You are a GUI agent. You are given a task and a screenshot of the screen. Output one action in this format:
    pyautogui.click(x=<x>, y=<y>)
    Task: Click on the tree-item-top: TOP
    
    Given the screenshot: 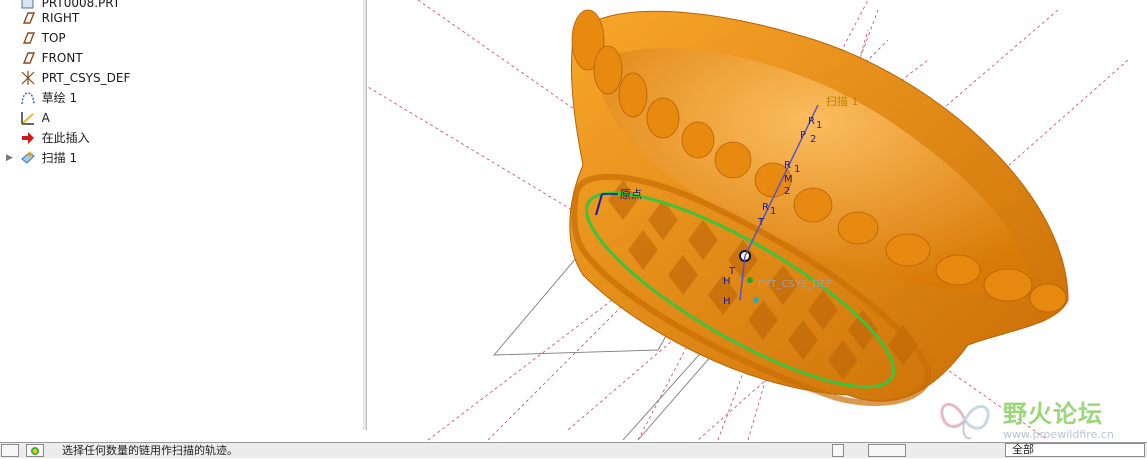 What is the action you would take?
    pyautogui.click(x=36, y=38)
    